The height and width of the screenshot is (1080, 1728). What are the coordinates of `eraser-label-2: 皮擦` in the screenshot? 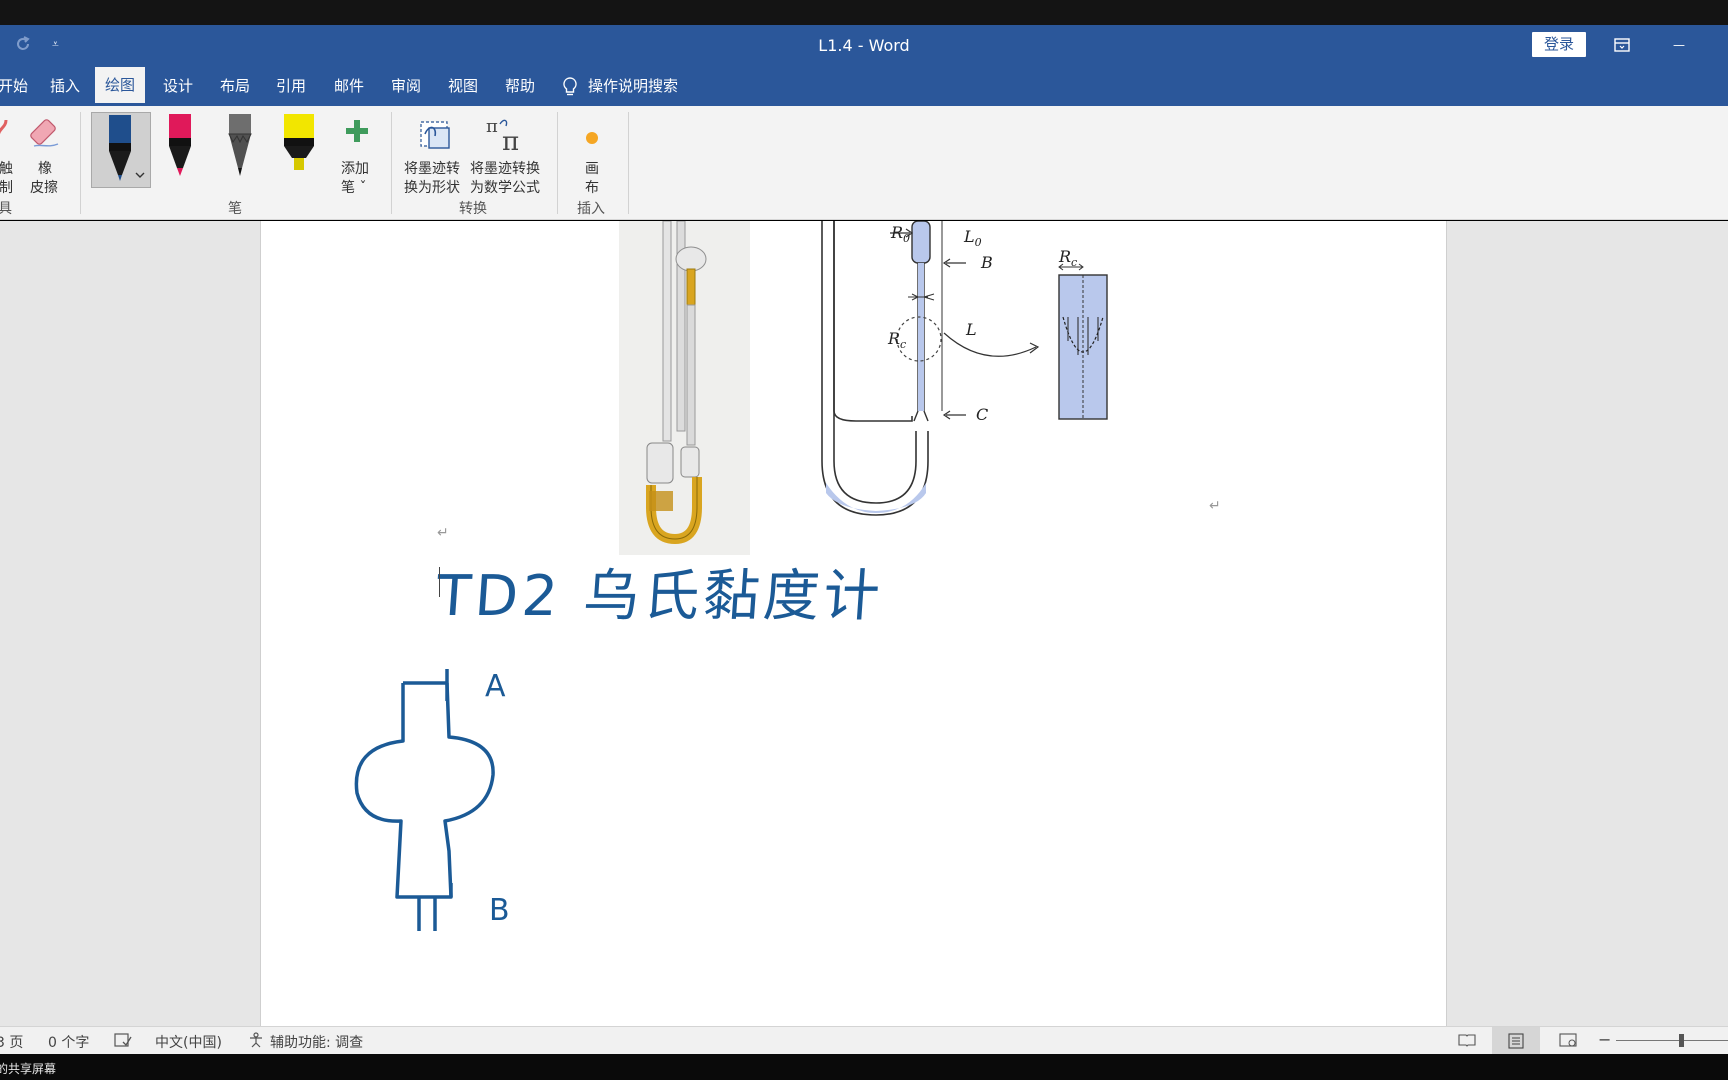 It's located at (44, 188).